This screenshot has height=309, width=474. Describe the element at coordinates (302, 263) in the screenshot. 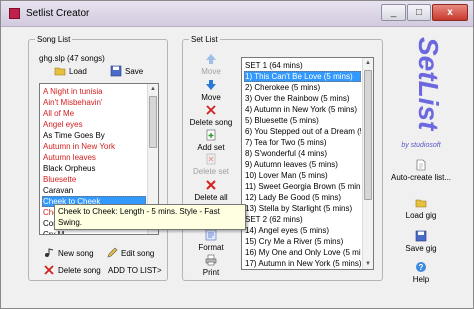

I see `set-list-item: 17) Autumn in New York (5 mins)` at that location.